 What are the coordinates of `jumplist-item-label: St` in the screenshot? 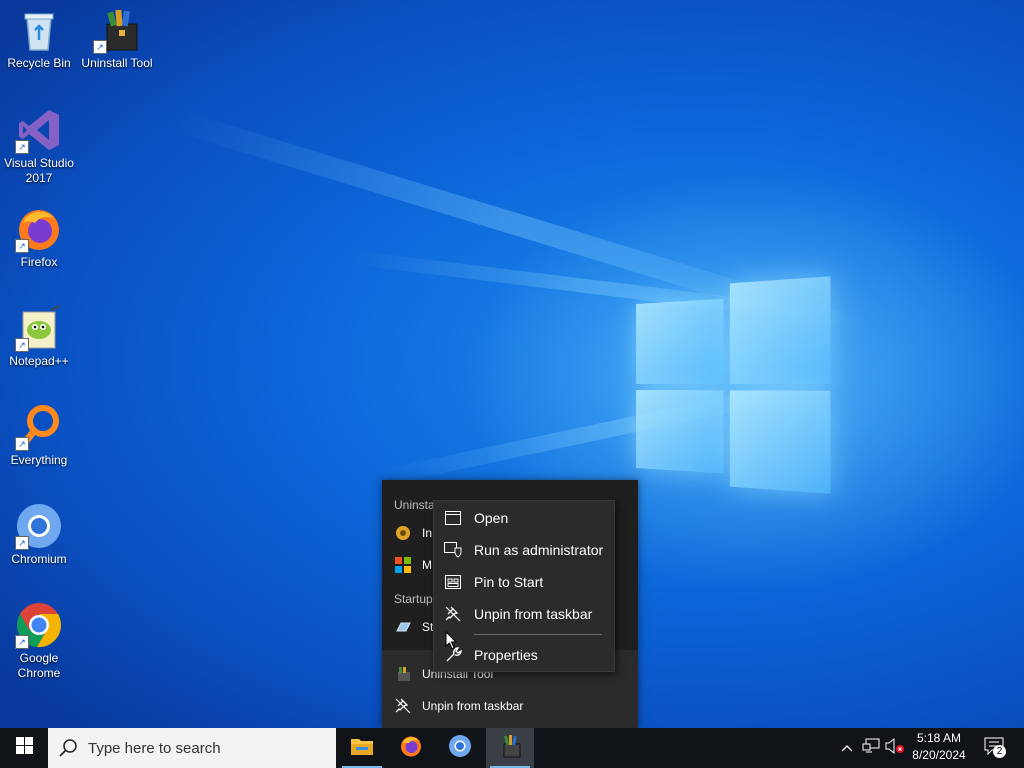 It's located at (428, 627).